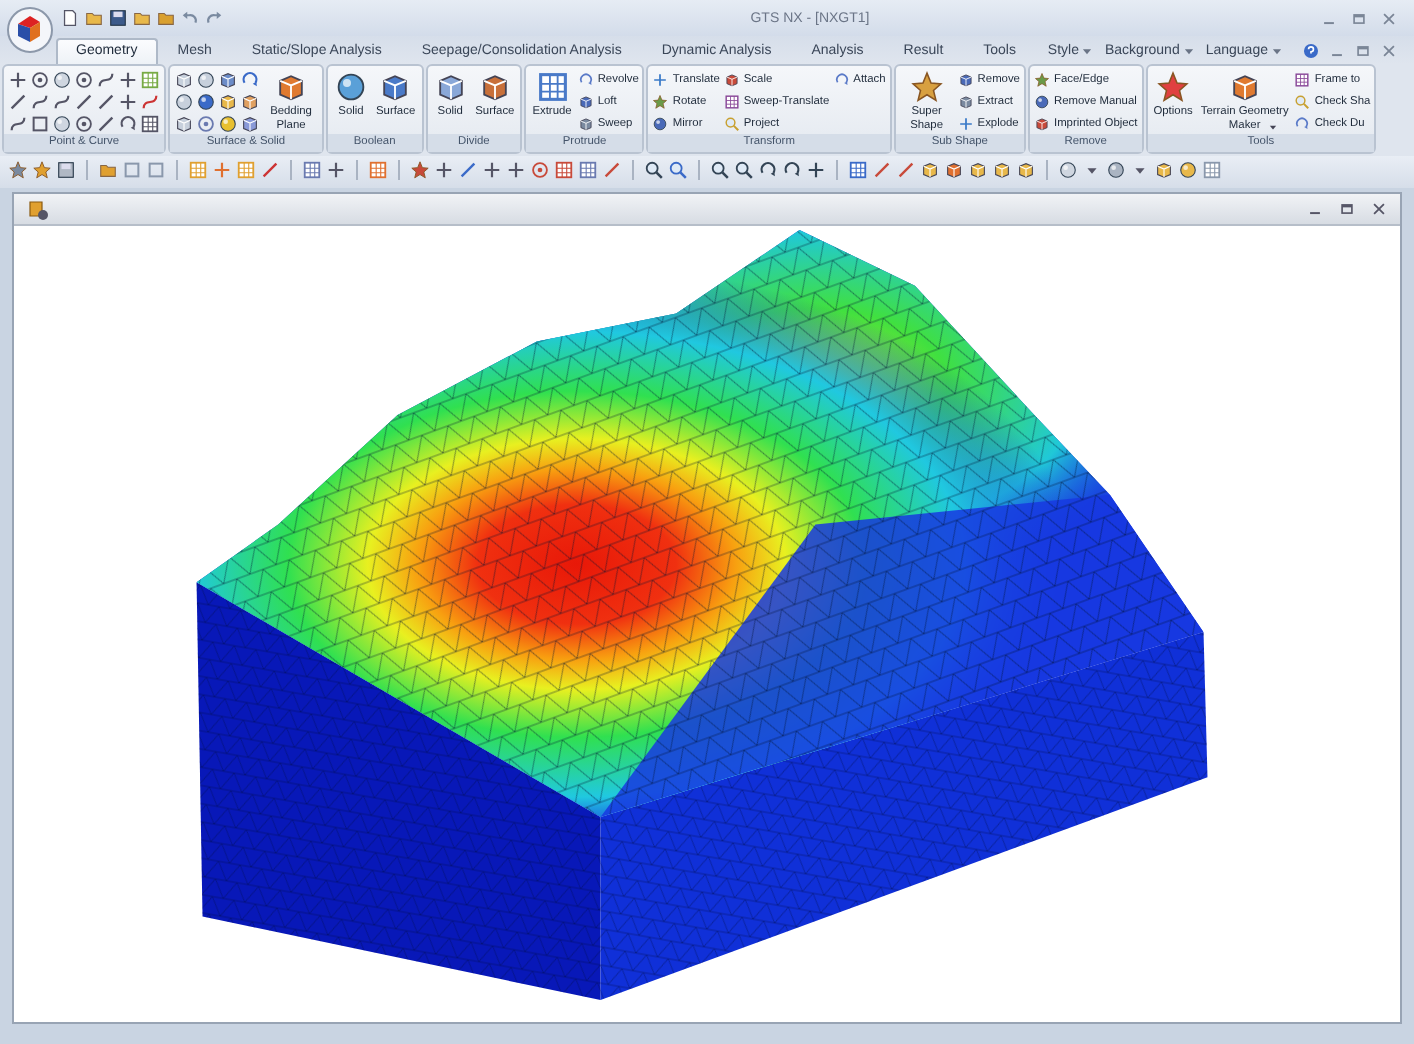 The image size is (1414, 1044). I want to click on redo-icon, so click(214, 18).